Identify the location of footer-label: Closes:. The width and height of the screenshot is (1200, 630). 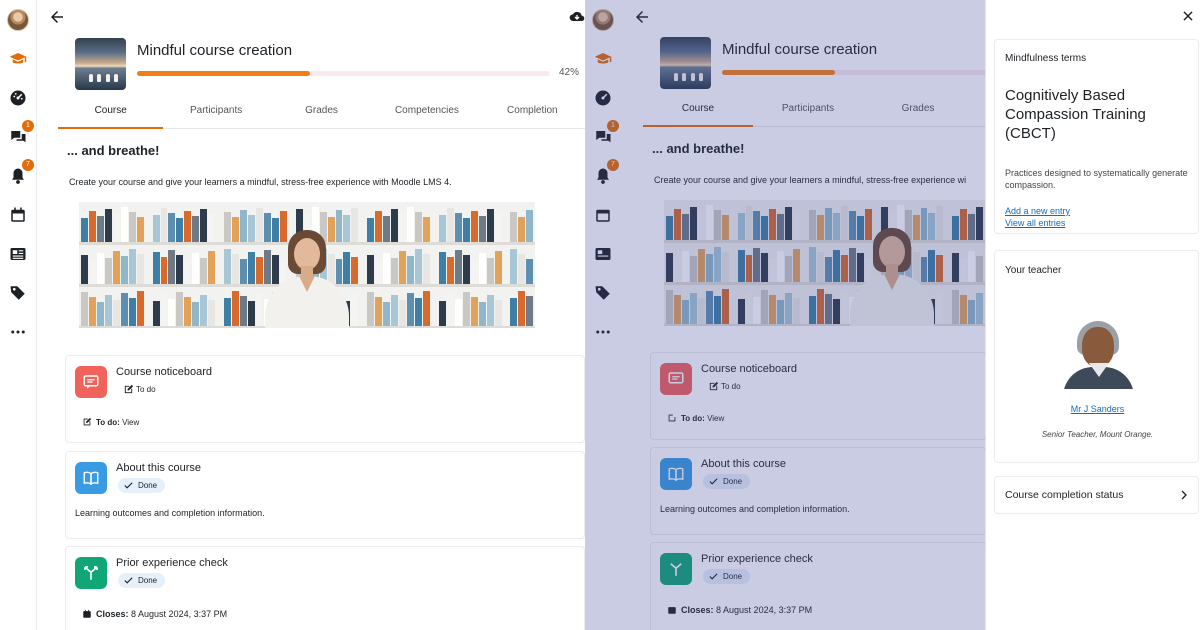
(112, 614).